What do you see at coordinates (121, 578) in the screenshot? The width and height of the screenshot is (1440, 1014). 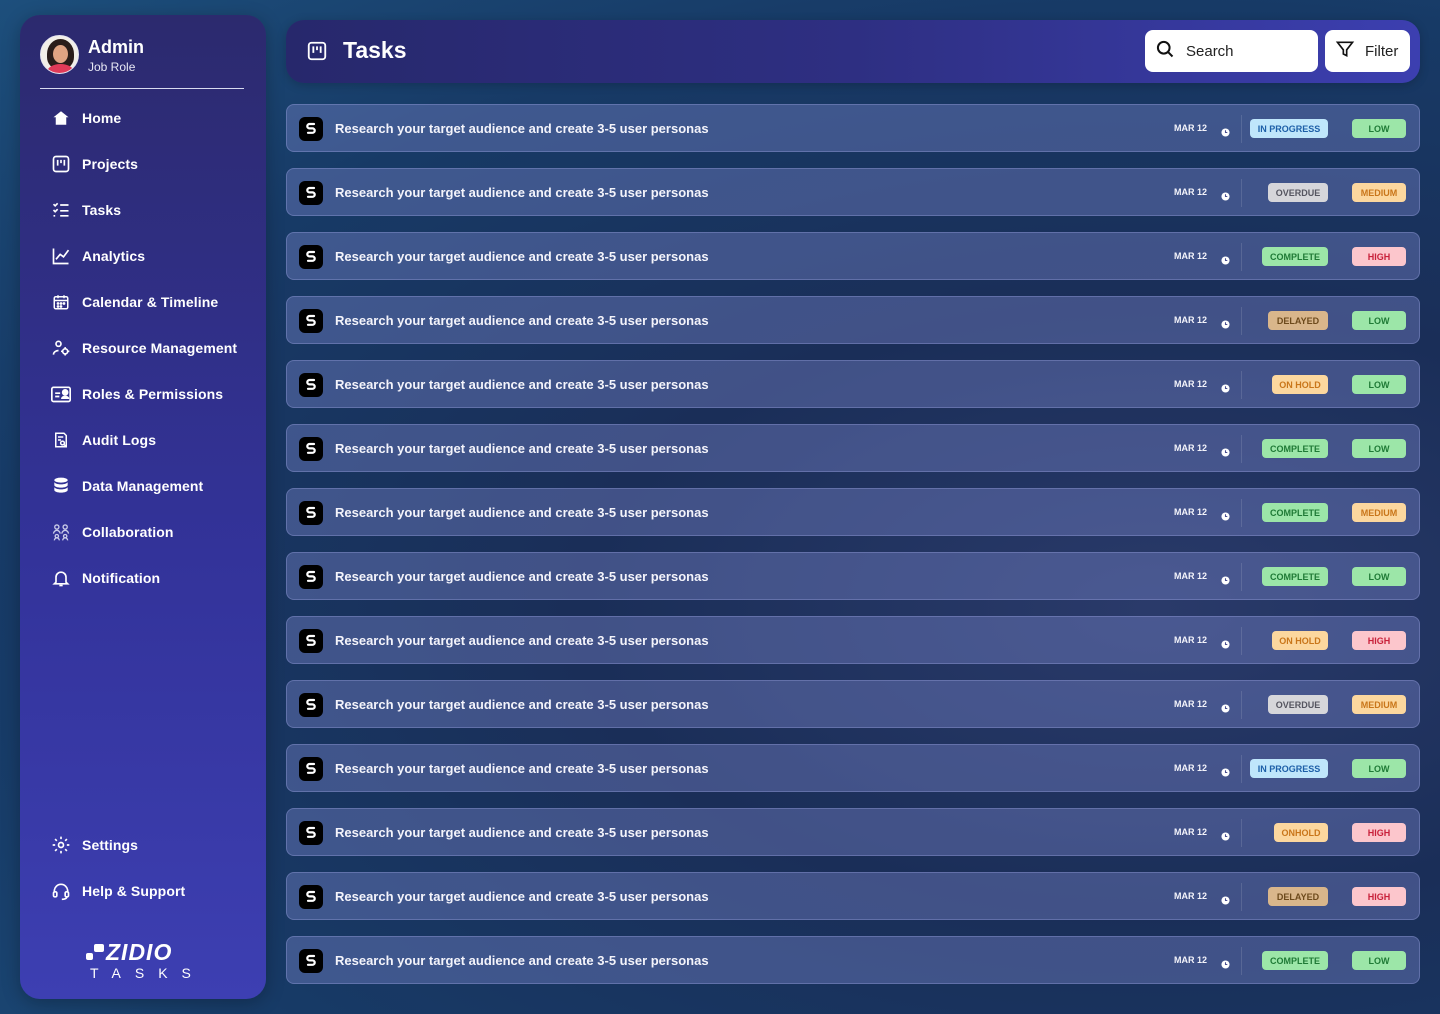 I see `sidebar-item-label: Notification` at bounding box center [121, 578].